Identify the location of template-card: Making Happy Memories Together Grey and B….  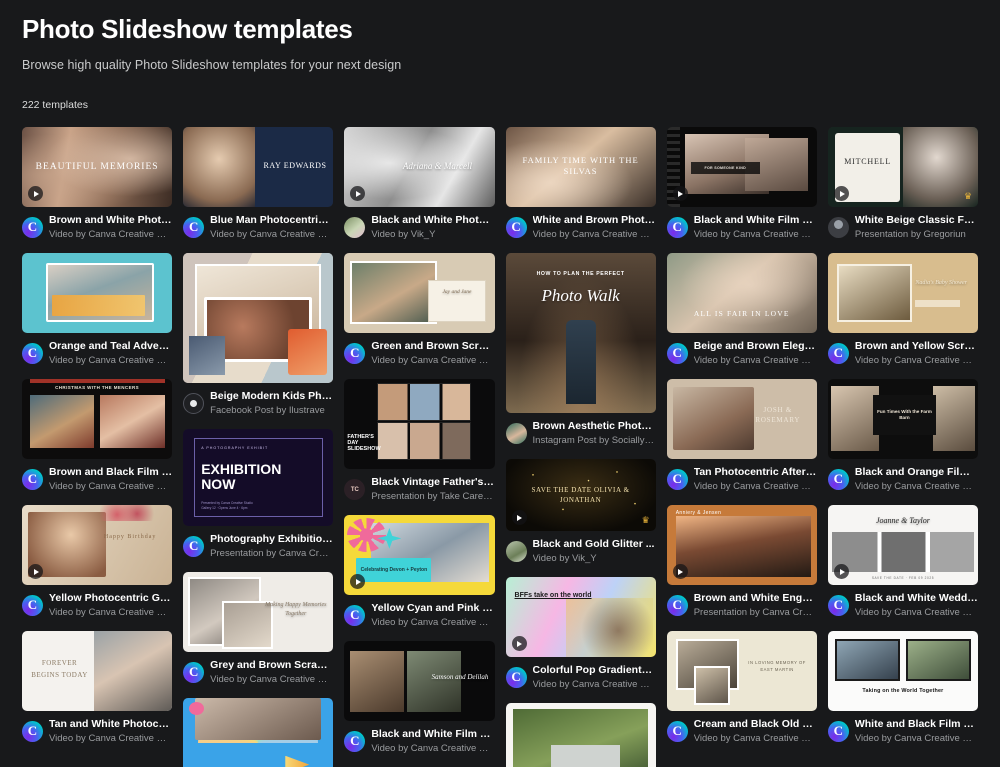
(258, 629).